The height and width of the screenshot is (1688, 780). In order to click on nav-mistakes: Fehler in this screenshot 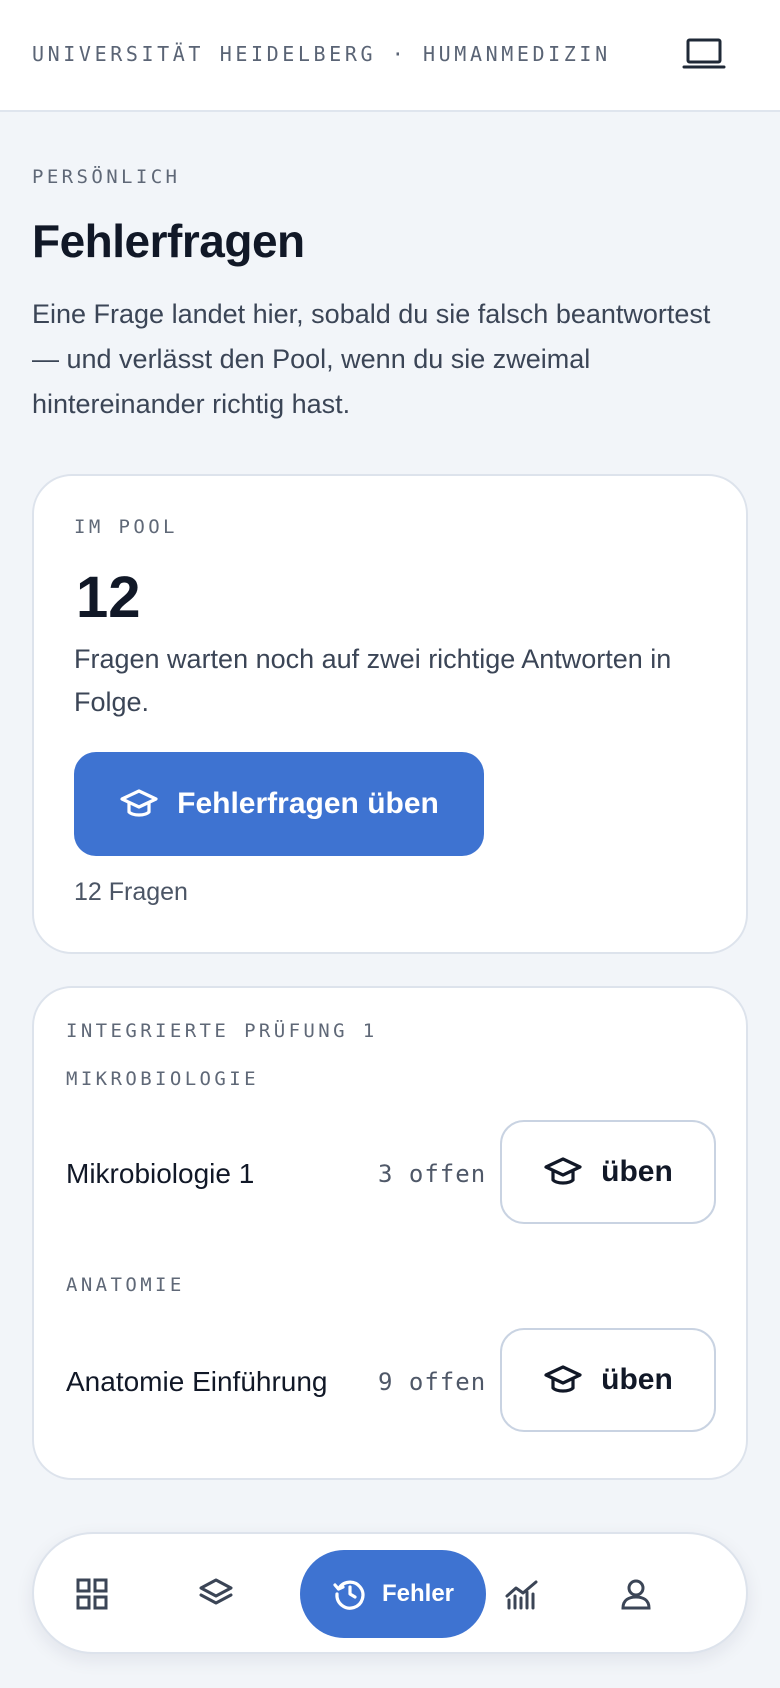, I will do `click(393, 1594)`.